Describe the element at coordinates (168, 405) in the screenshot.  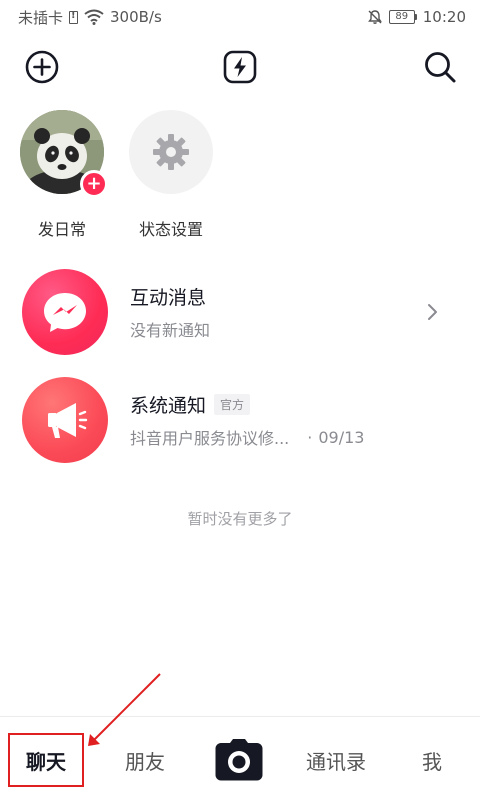
I see `message-title: 系统通知` at that location.